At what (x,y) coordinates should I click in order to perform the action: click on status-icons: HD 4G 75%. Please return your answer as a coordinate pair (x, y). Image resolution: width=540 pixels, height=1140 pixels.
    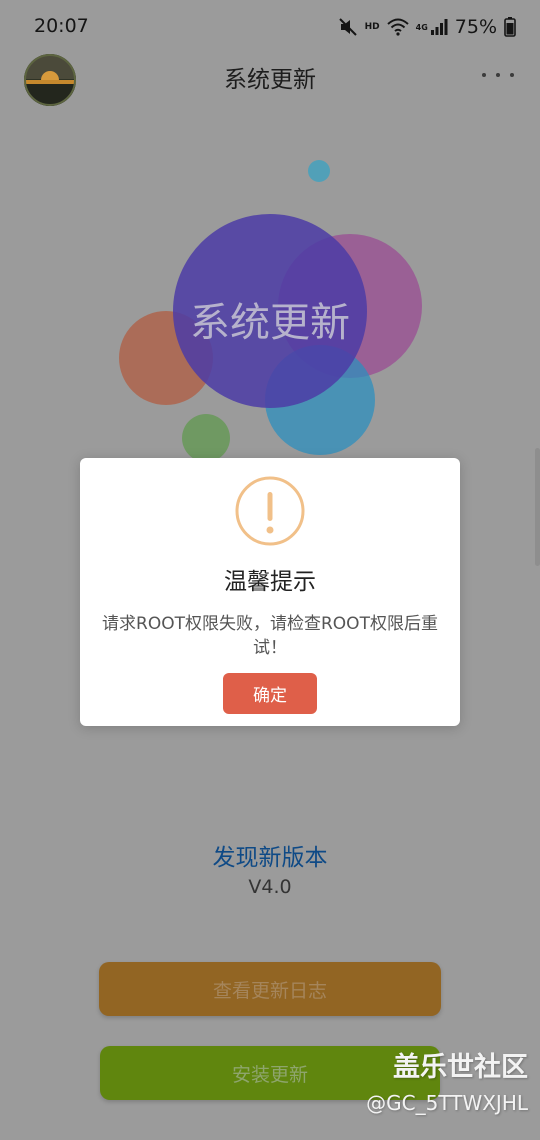
    Looking at the image, I should click on (427, 27).